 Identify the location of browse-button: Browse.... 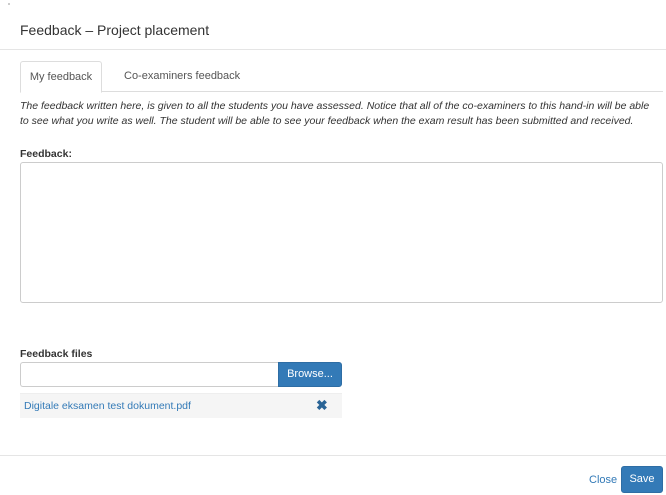
(310, 374).